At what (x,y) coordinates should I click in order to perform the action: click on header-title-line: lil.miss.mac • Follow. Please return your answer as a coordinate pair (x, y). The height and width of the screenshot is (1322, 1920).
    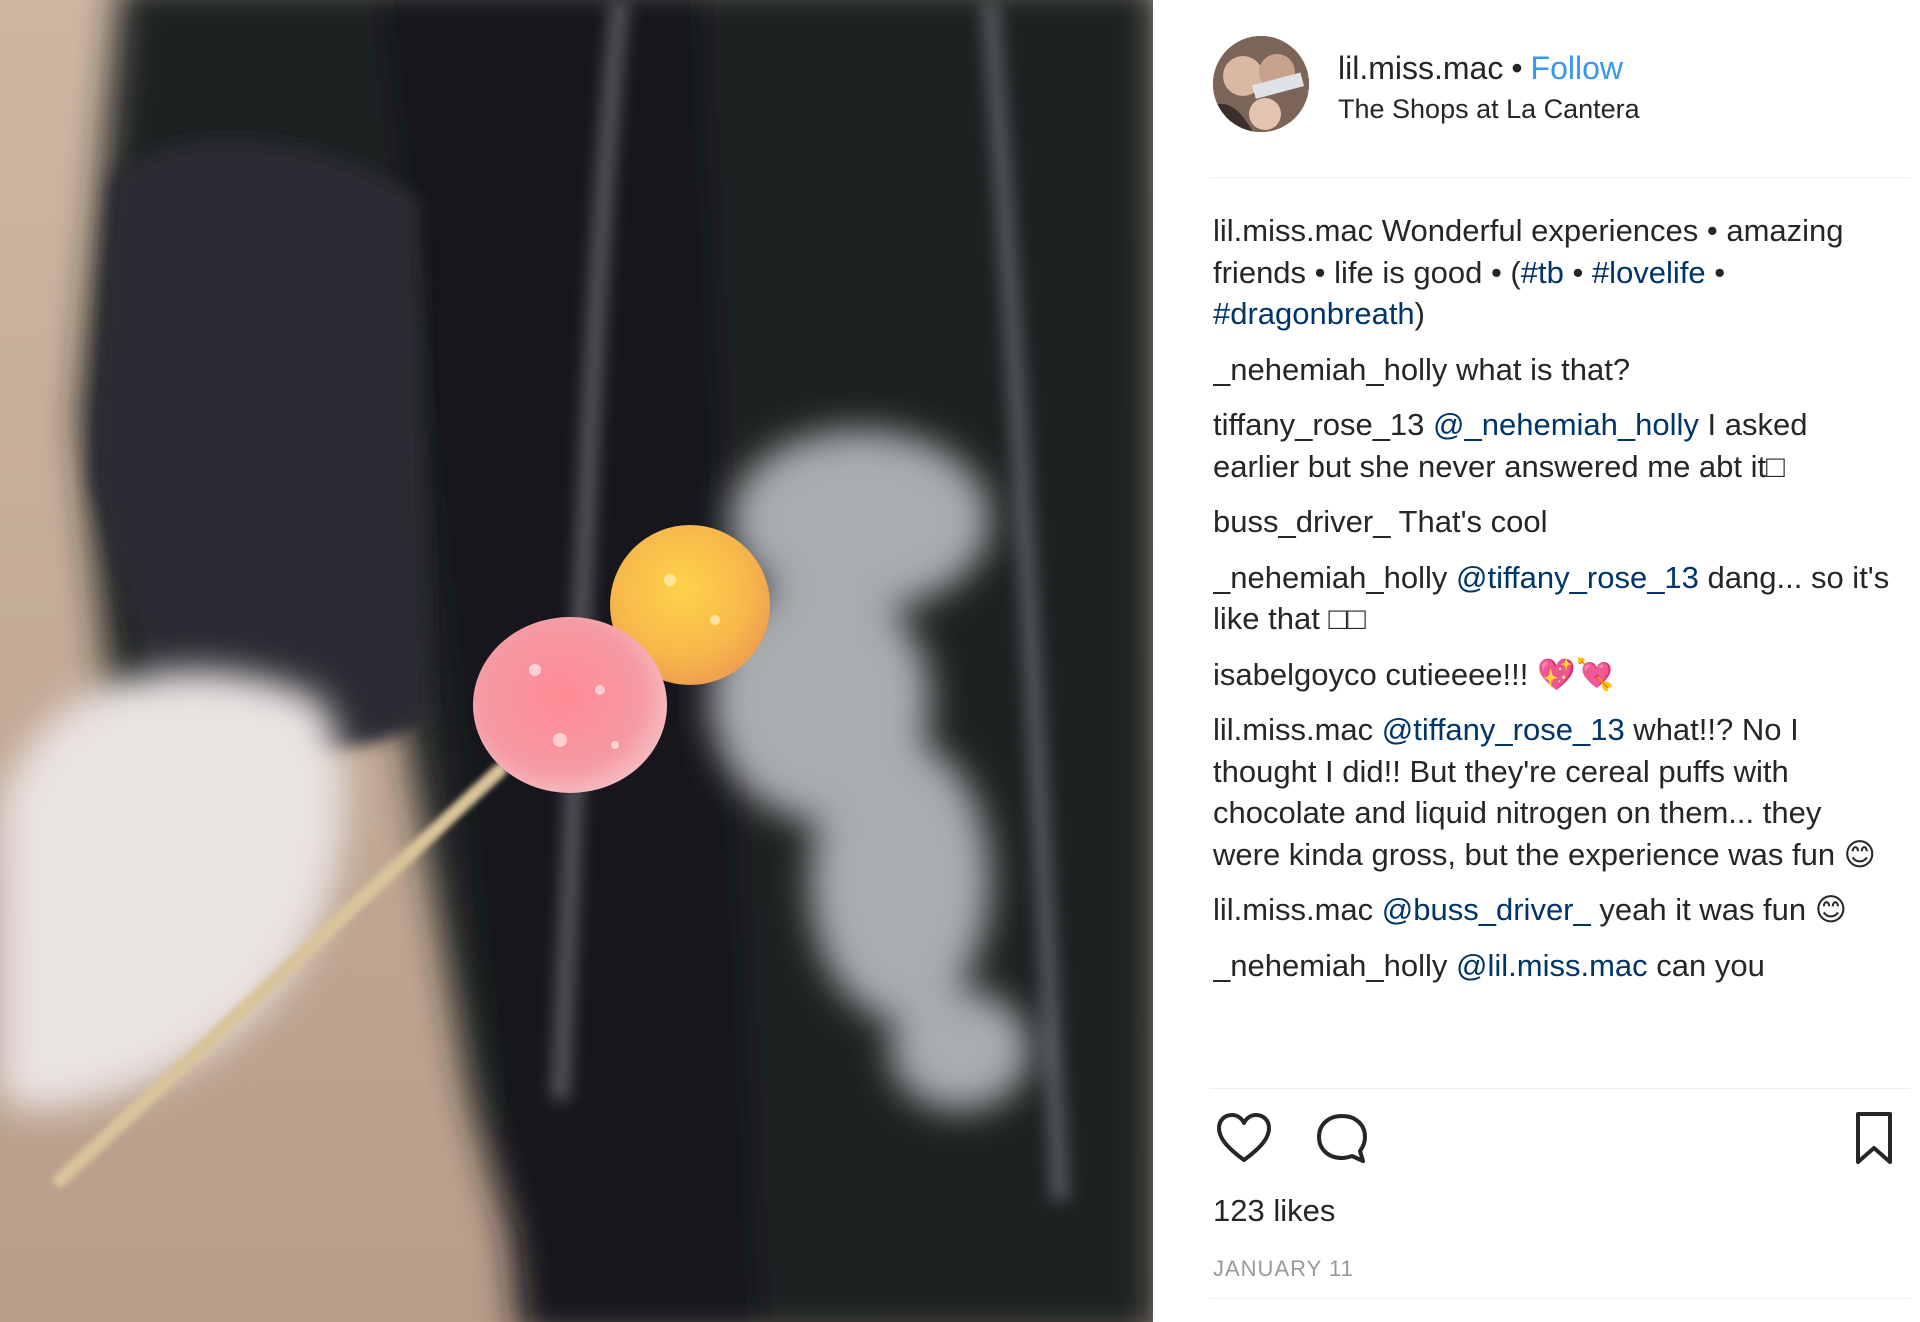
    Looking at the image, I should click on (1480, 68).